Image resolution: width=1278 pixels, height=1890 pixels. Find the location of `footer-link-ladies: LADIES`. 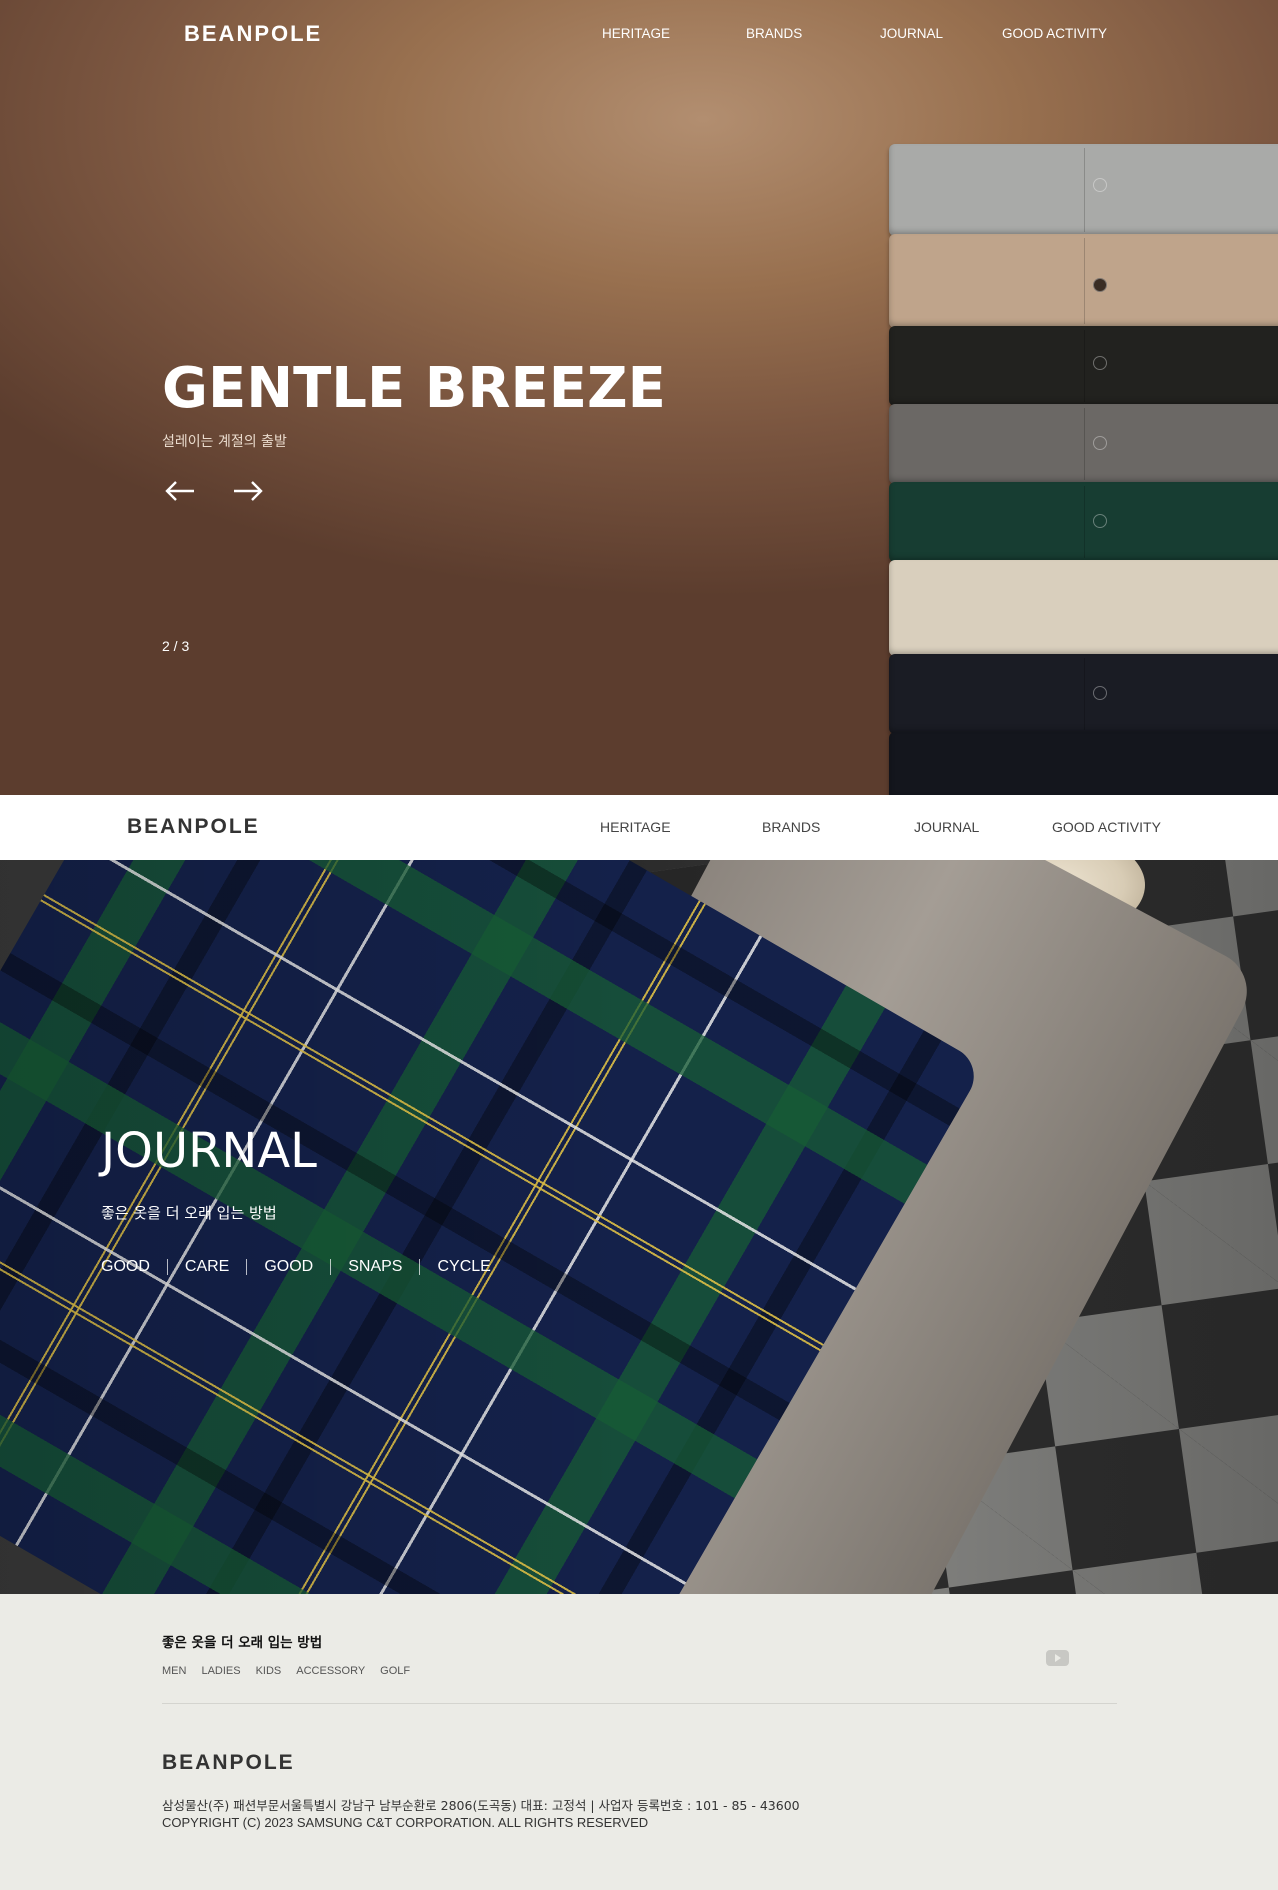

footer-link-ladies: LADIES is located at coordinates (220, 1671).